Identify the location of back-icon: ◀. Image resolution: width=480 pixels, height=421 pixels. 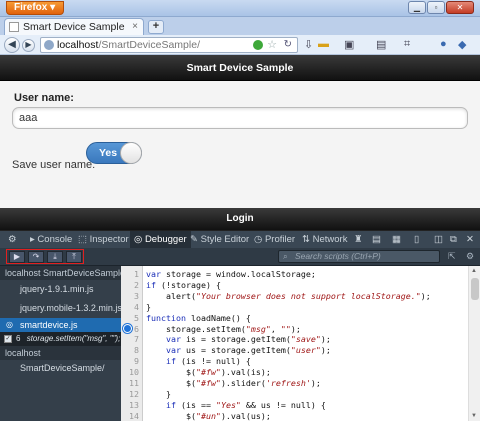
(12, 45).